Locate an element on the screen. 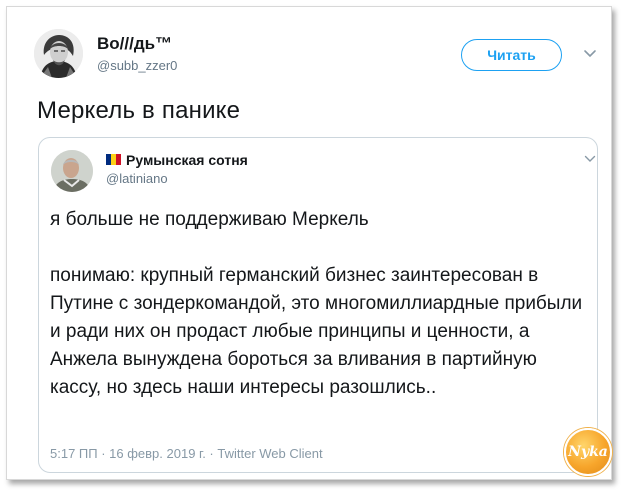 This screenshot has height=490, width=621. flag-stripe-red is located at coordinates (118, 159).